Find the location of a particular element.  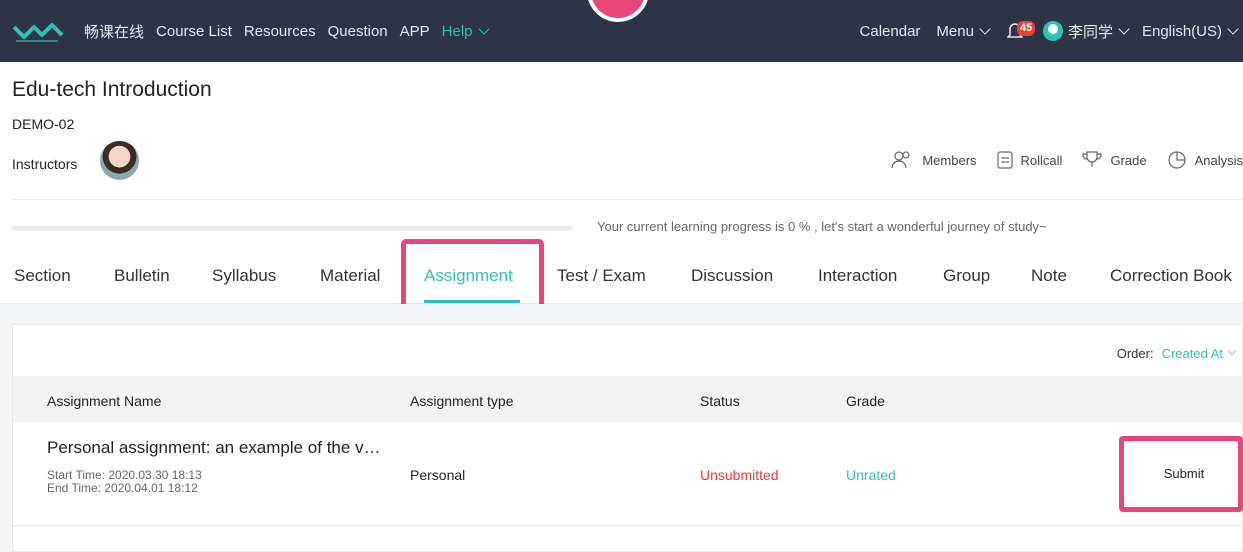

analysis-label: Analysis is located at coordinates (1218, 160).